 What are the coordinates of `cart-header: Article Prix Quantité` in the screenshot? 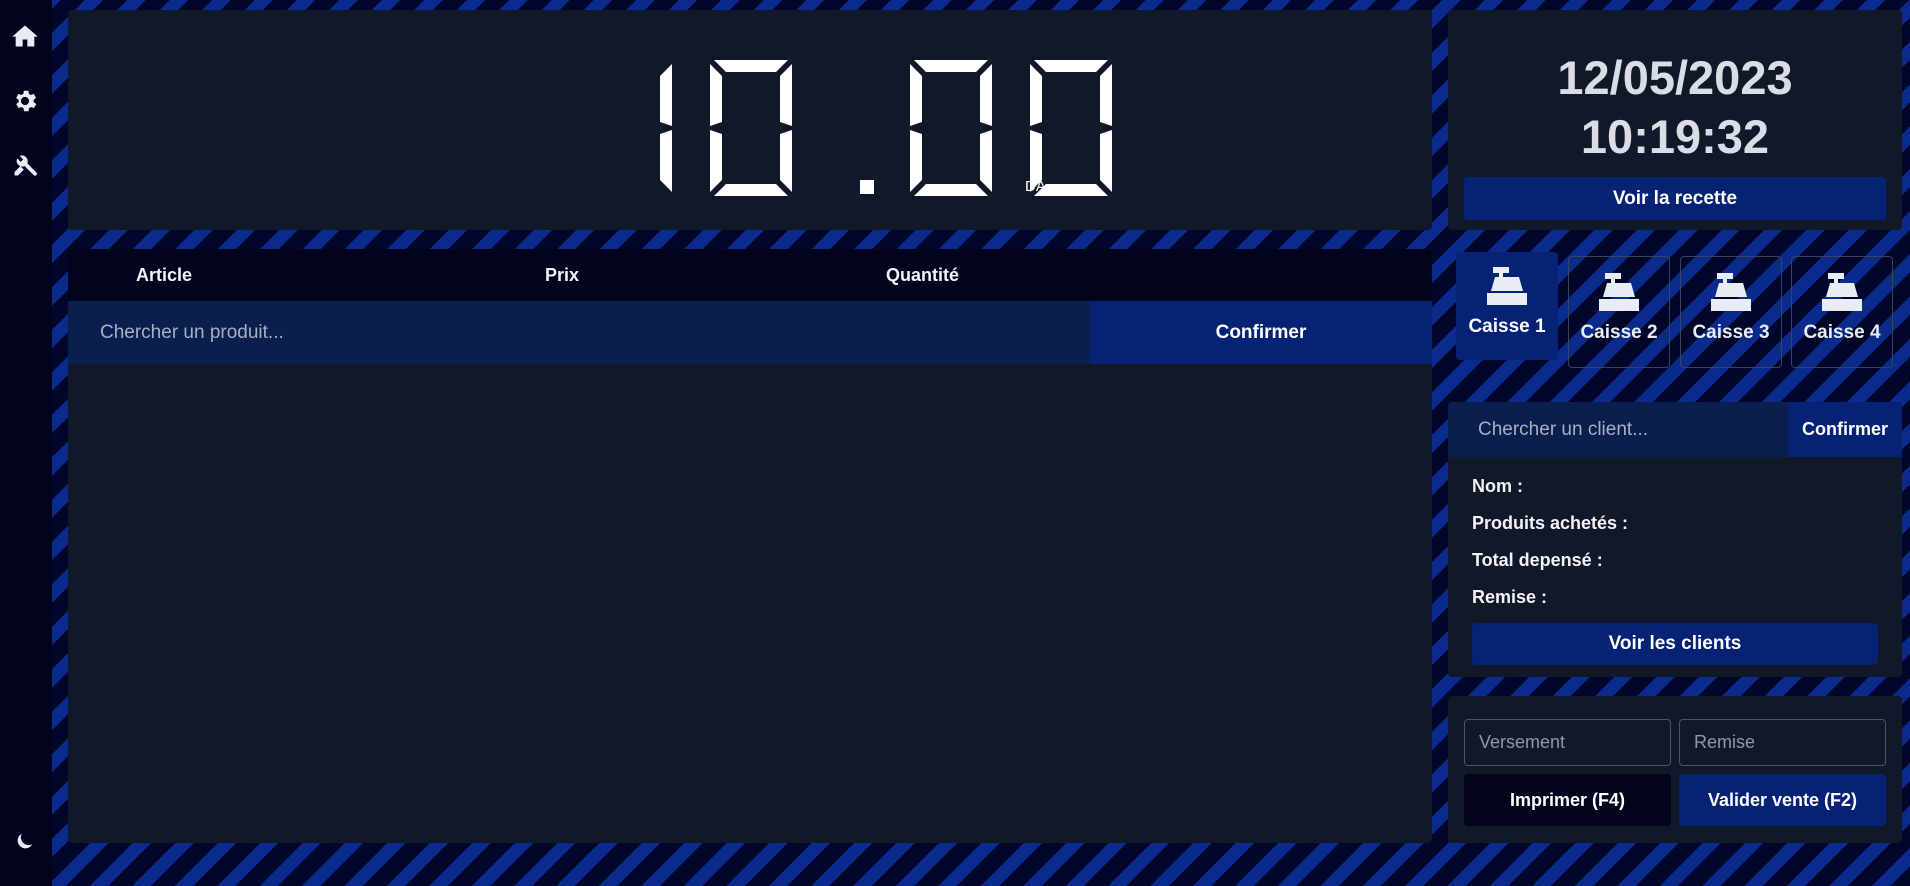 It's located at (750, 275).